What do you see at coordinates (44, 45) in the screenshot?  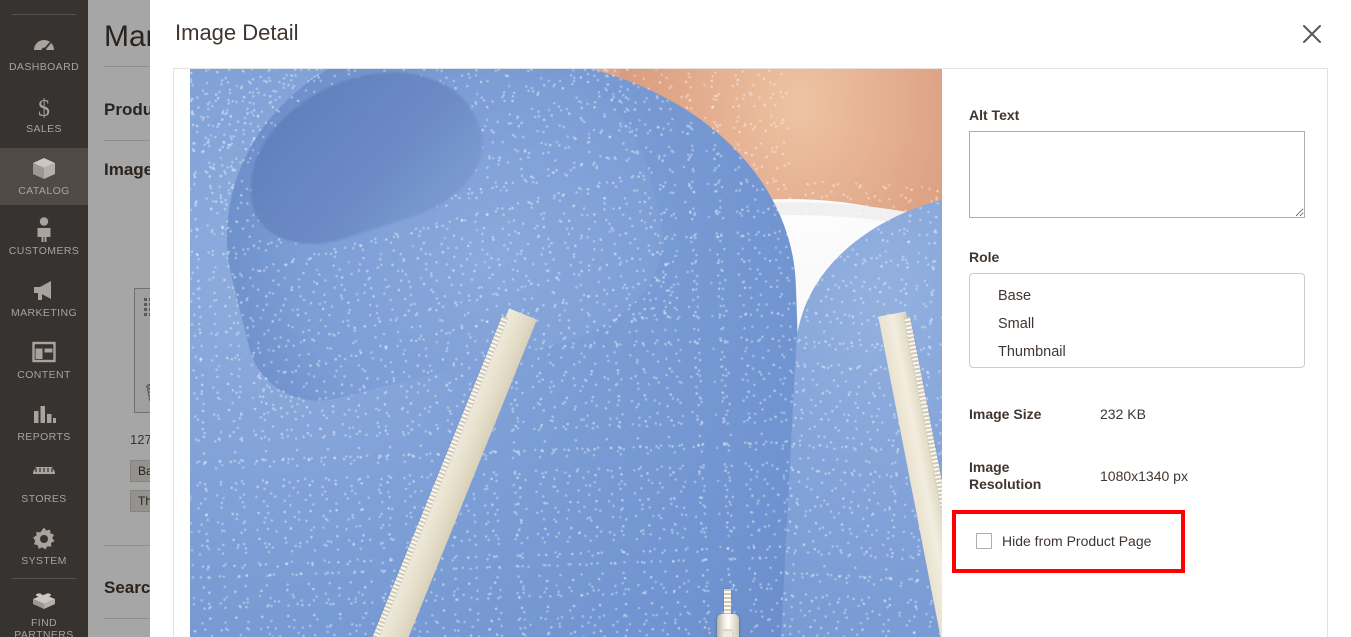 I see `dashboard-gauge-icon` at bounding box center [44, 45].